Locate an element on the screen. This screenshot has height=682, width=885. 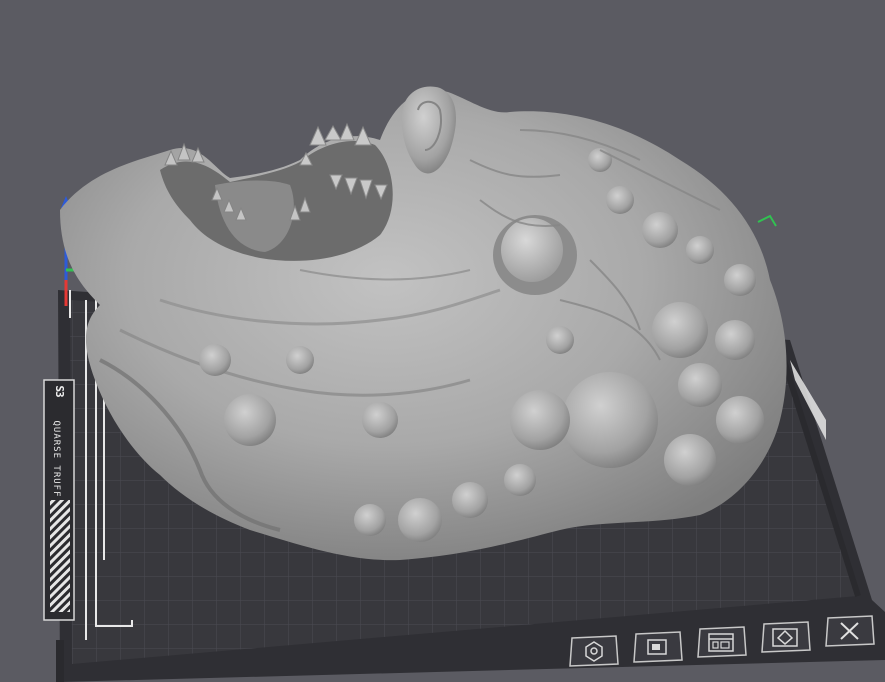
bottom-toolbar is located at coordinates (725, 642).